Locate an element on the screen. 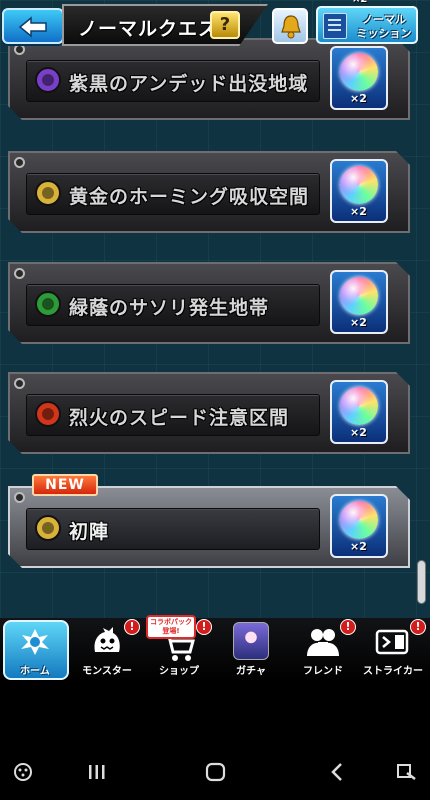 The image size is (430, 800). quest-name-plate: 緑蔭のサソリ発生地帯 is located at coordinates (173, 305).